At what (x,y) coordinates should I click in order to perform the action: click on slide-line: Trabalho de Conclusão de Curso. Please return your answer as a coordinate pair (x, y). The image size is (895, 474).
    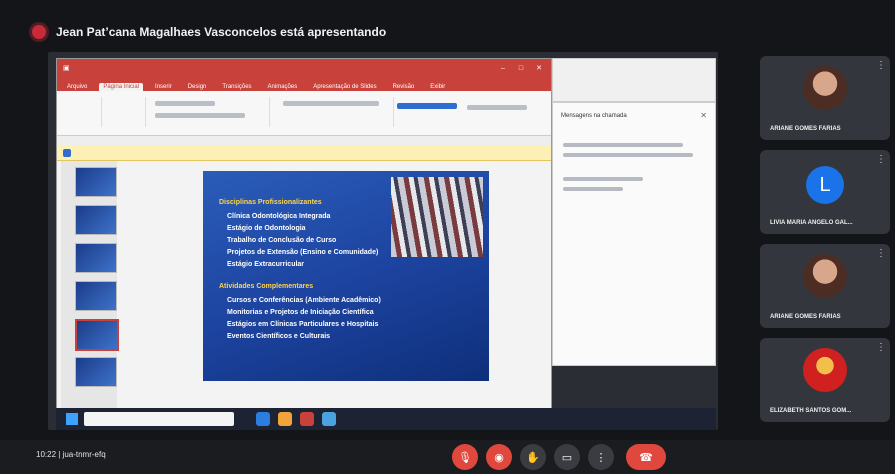
    Looking at the image, I should click on (282, 240).